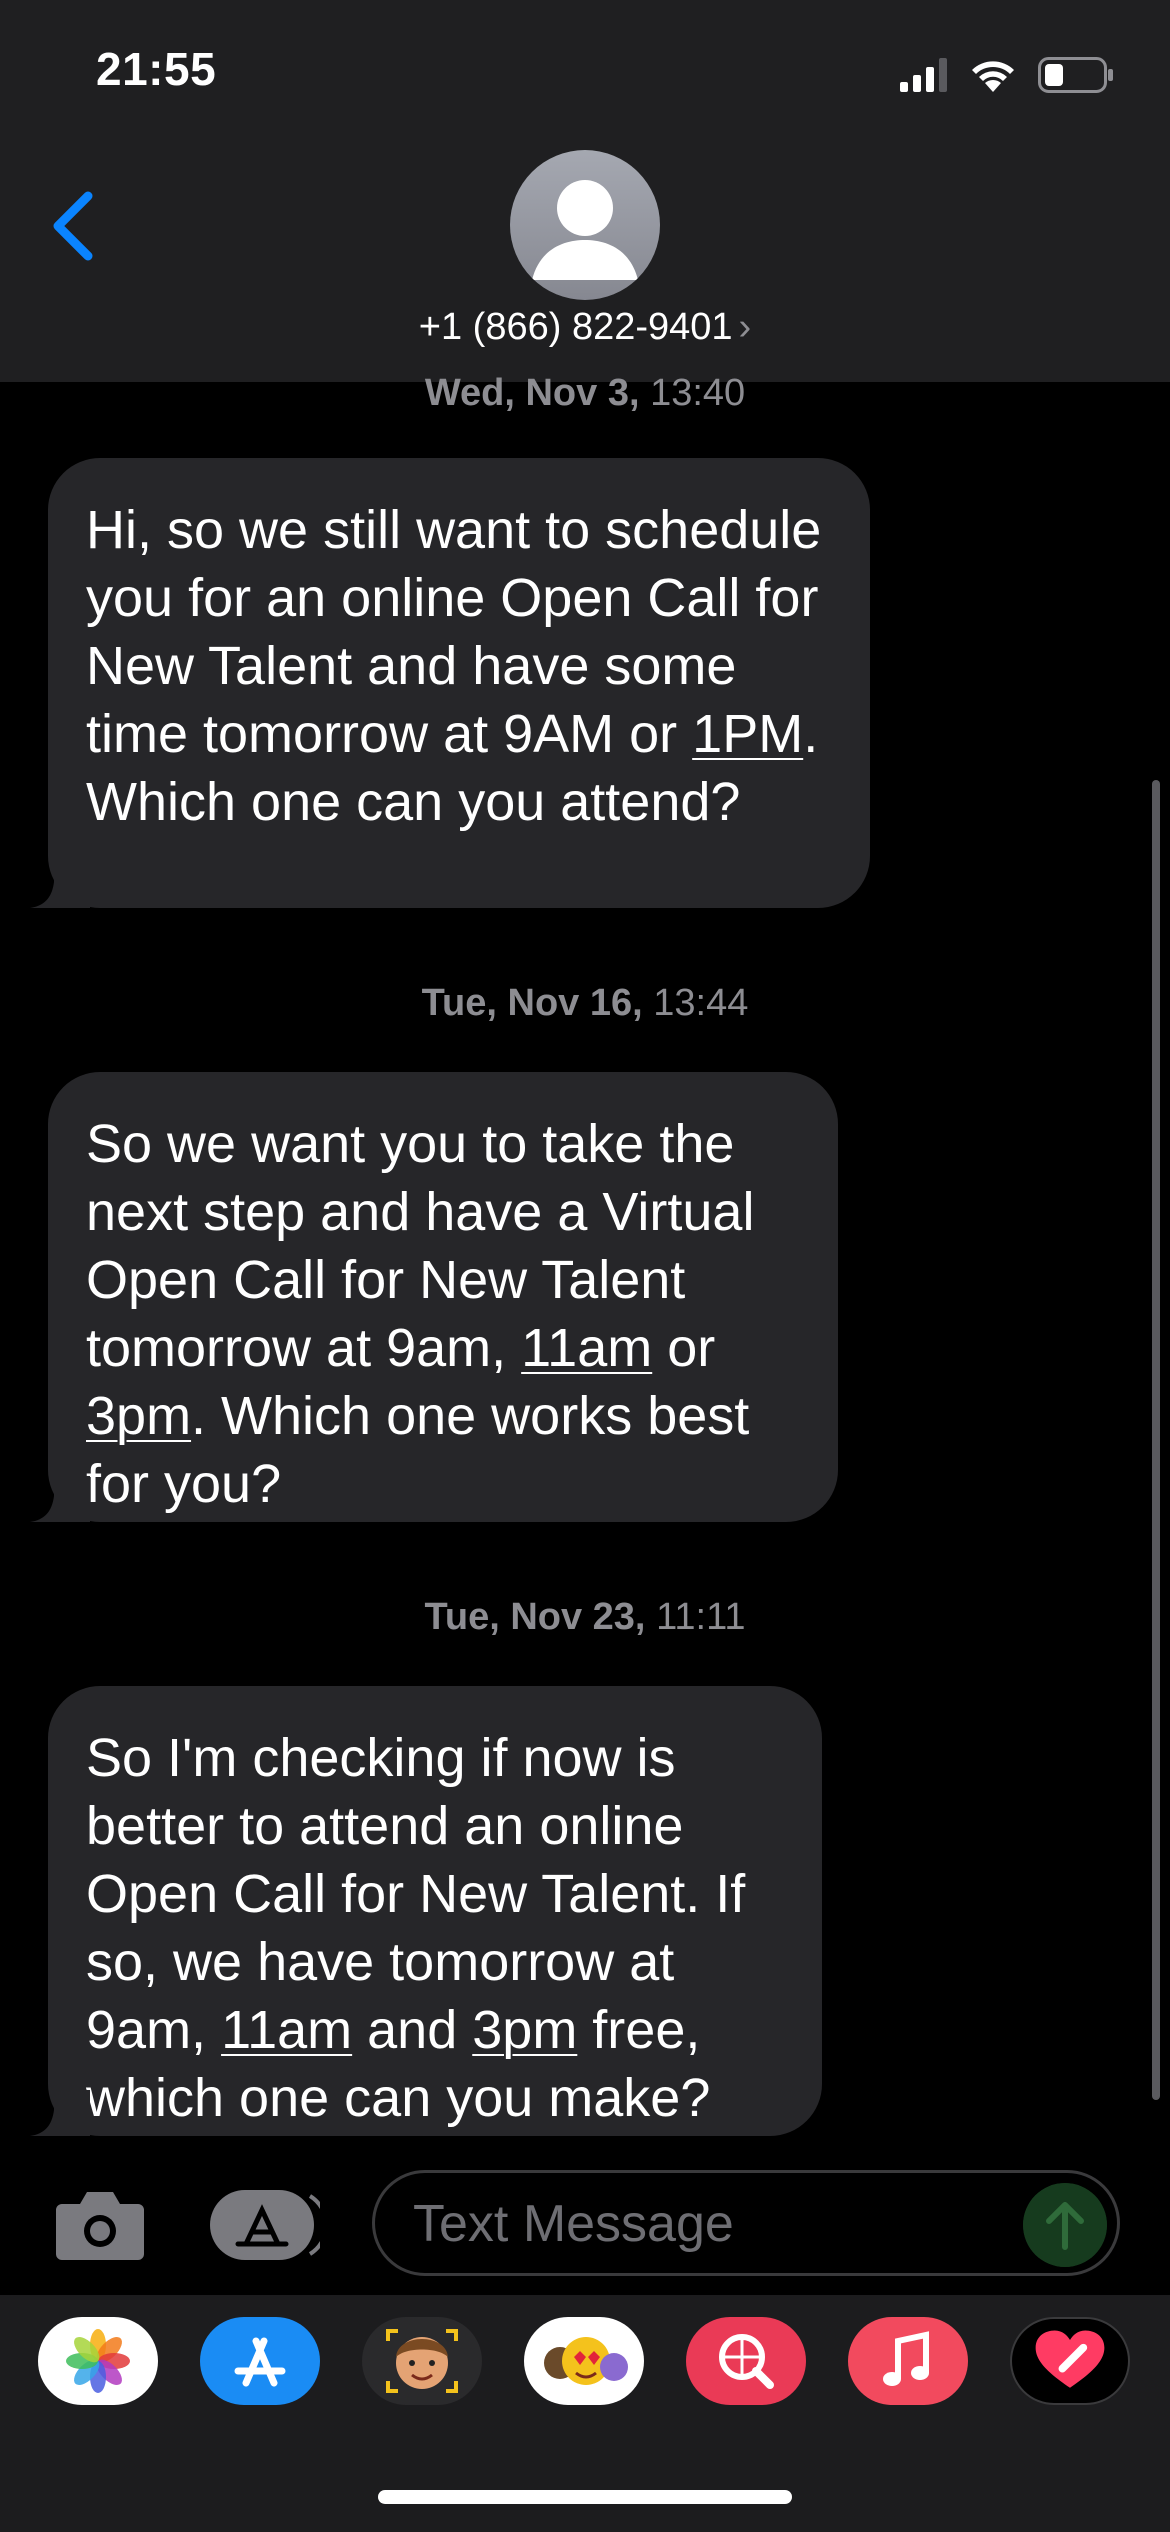  I want to click on memoji-stickers-app-icon, so click(422, 2361).